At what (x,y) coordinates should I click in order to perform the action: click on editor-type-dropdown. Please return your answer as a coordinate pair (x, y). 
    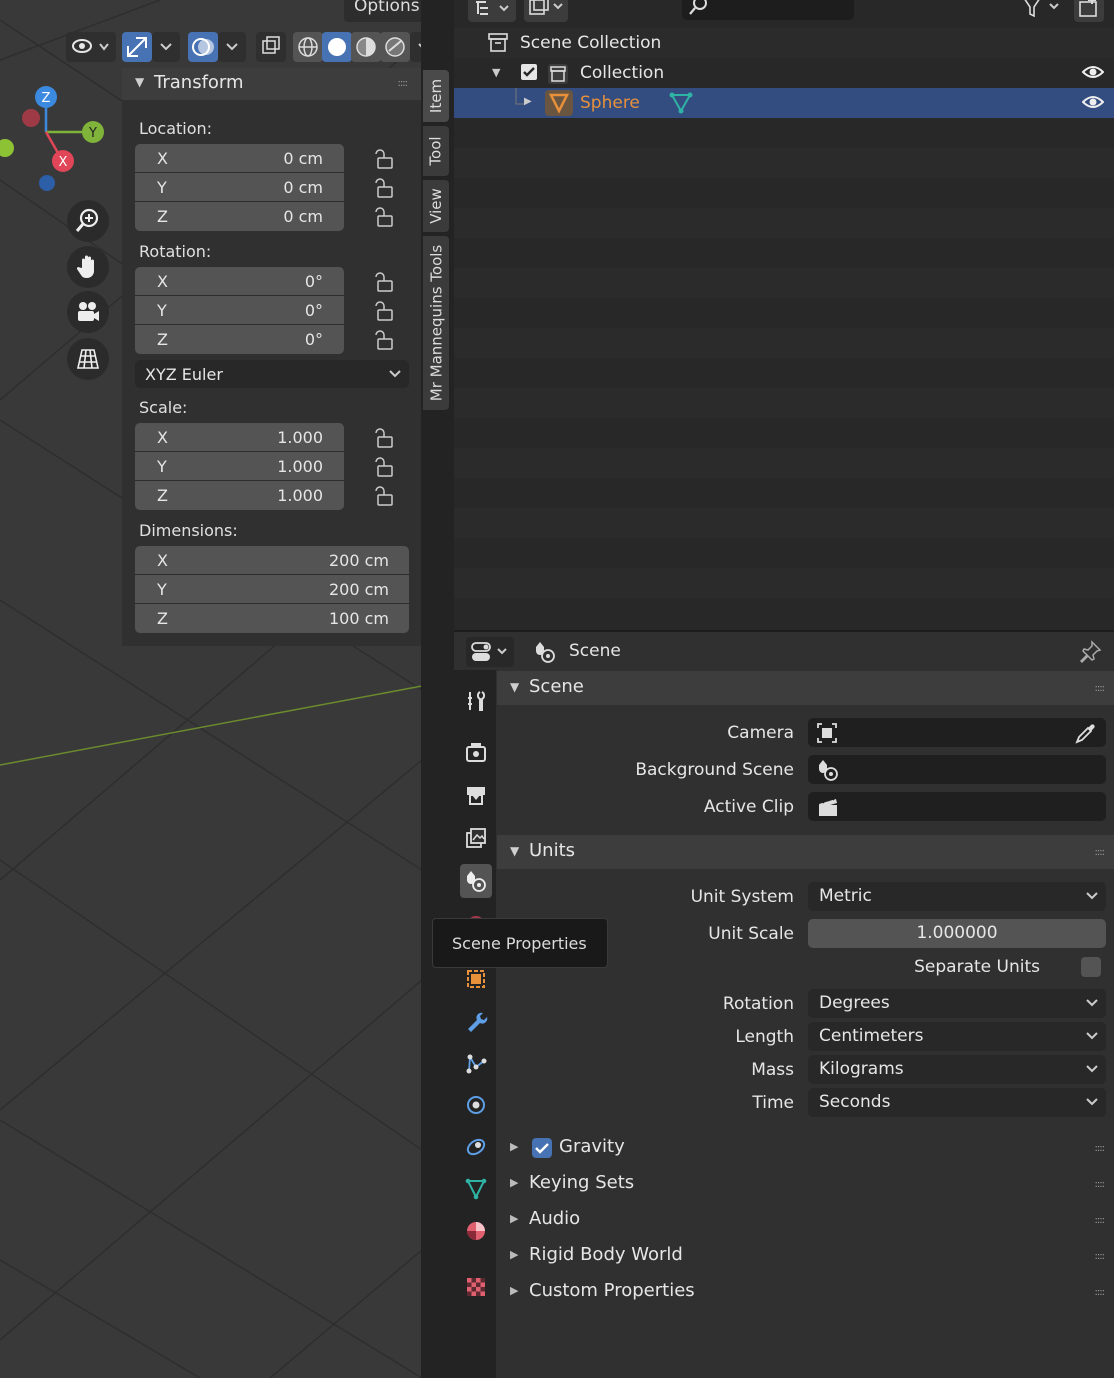
    Looking at the image, I should click on (490, 652).